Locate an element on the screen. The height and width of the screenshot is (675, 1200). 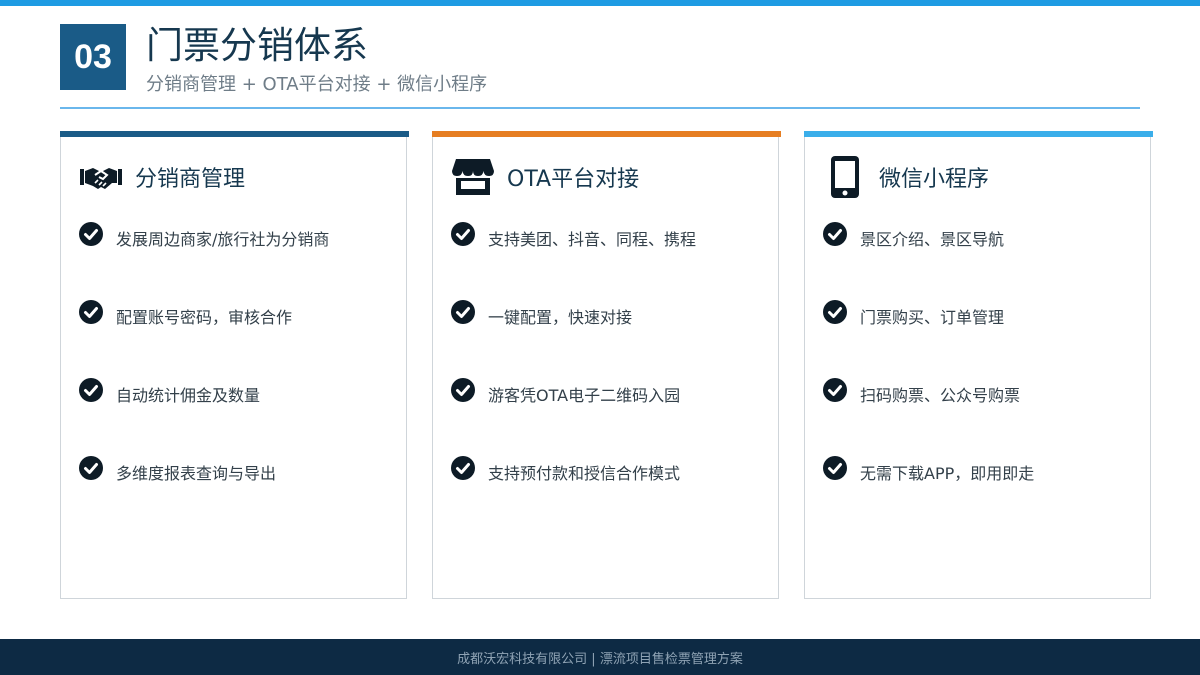
list-item: 门票购买、订单管理 is located at coordinates (914, 313).